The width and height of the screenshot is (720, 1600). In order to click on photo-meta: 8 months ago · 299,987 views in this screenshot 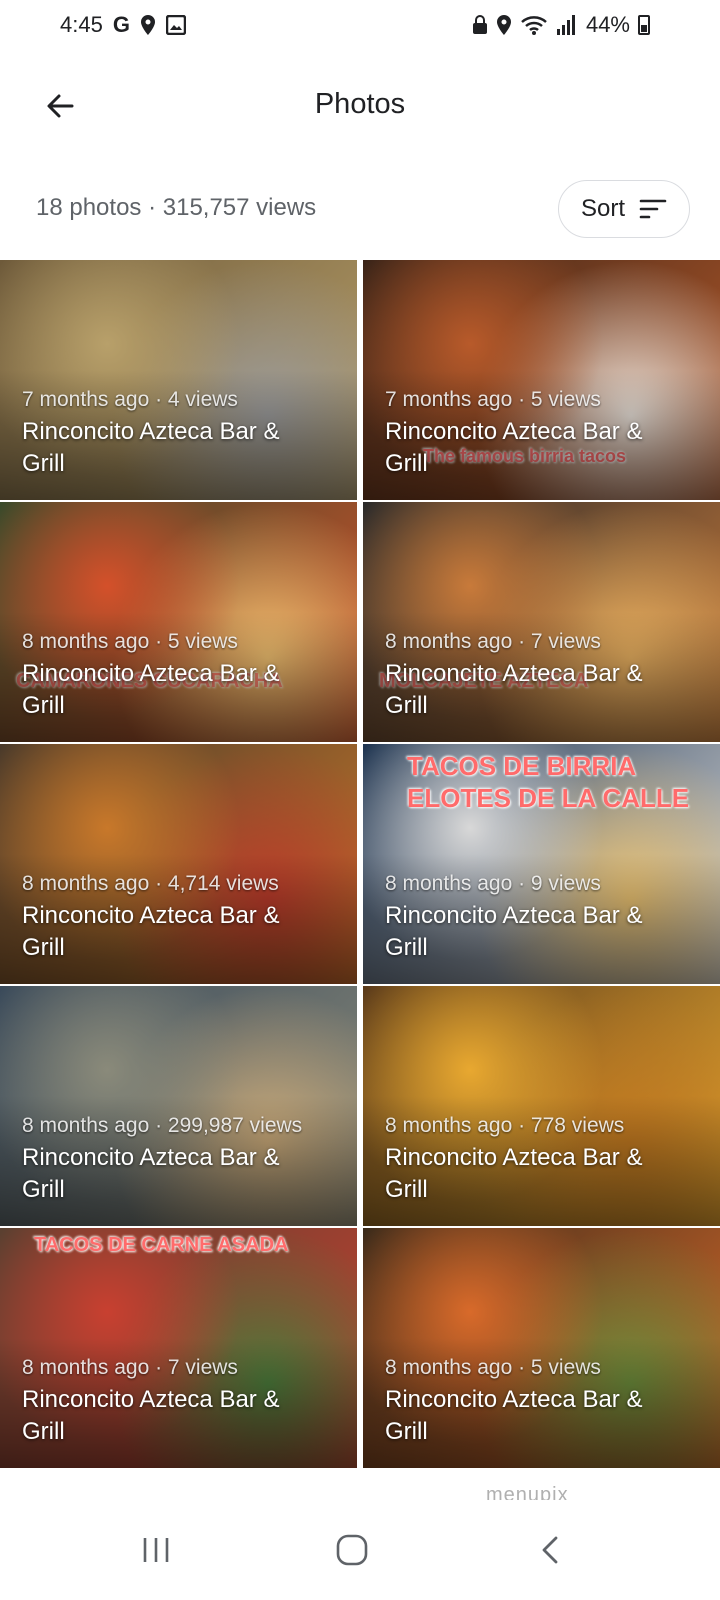, I will do `click(162, 1125)`.